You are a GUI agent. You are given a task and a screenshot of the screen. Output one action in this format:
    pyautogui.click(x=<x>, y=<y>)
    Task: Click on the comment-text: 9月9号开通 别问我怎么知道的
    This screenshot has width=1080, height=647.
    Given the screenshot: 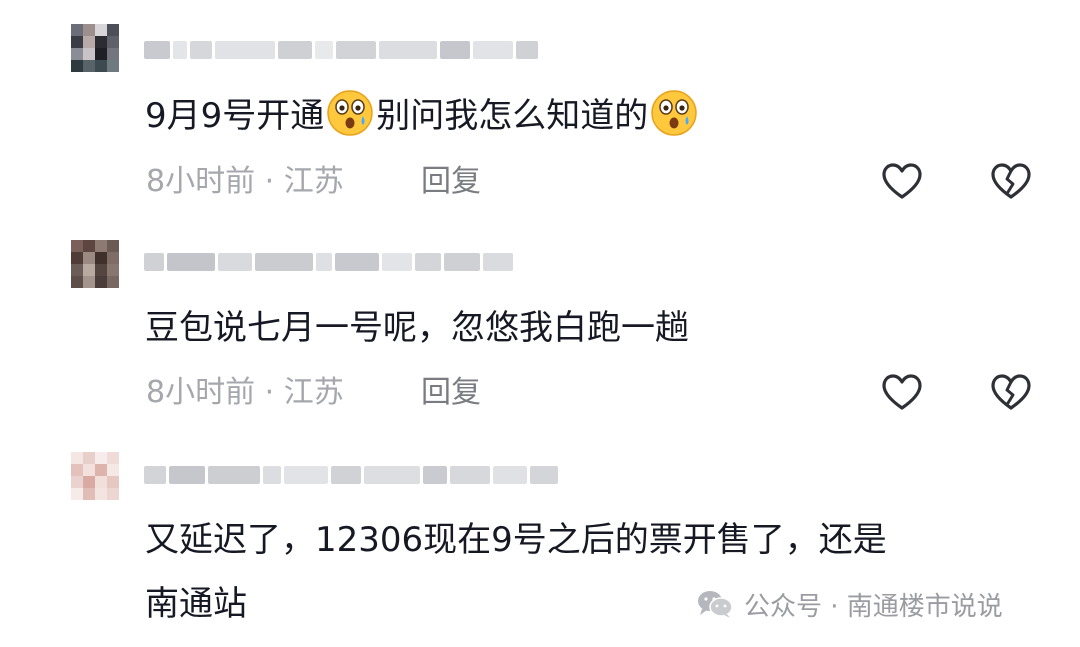 What is the action you would take?
    pyautogui.click(x=422, y=116)
    